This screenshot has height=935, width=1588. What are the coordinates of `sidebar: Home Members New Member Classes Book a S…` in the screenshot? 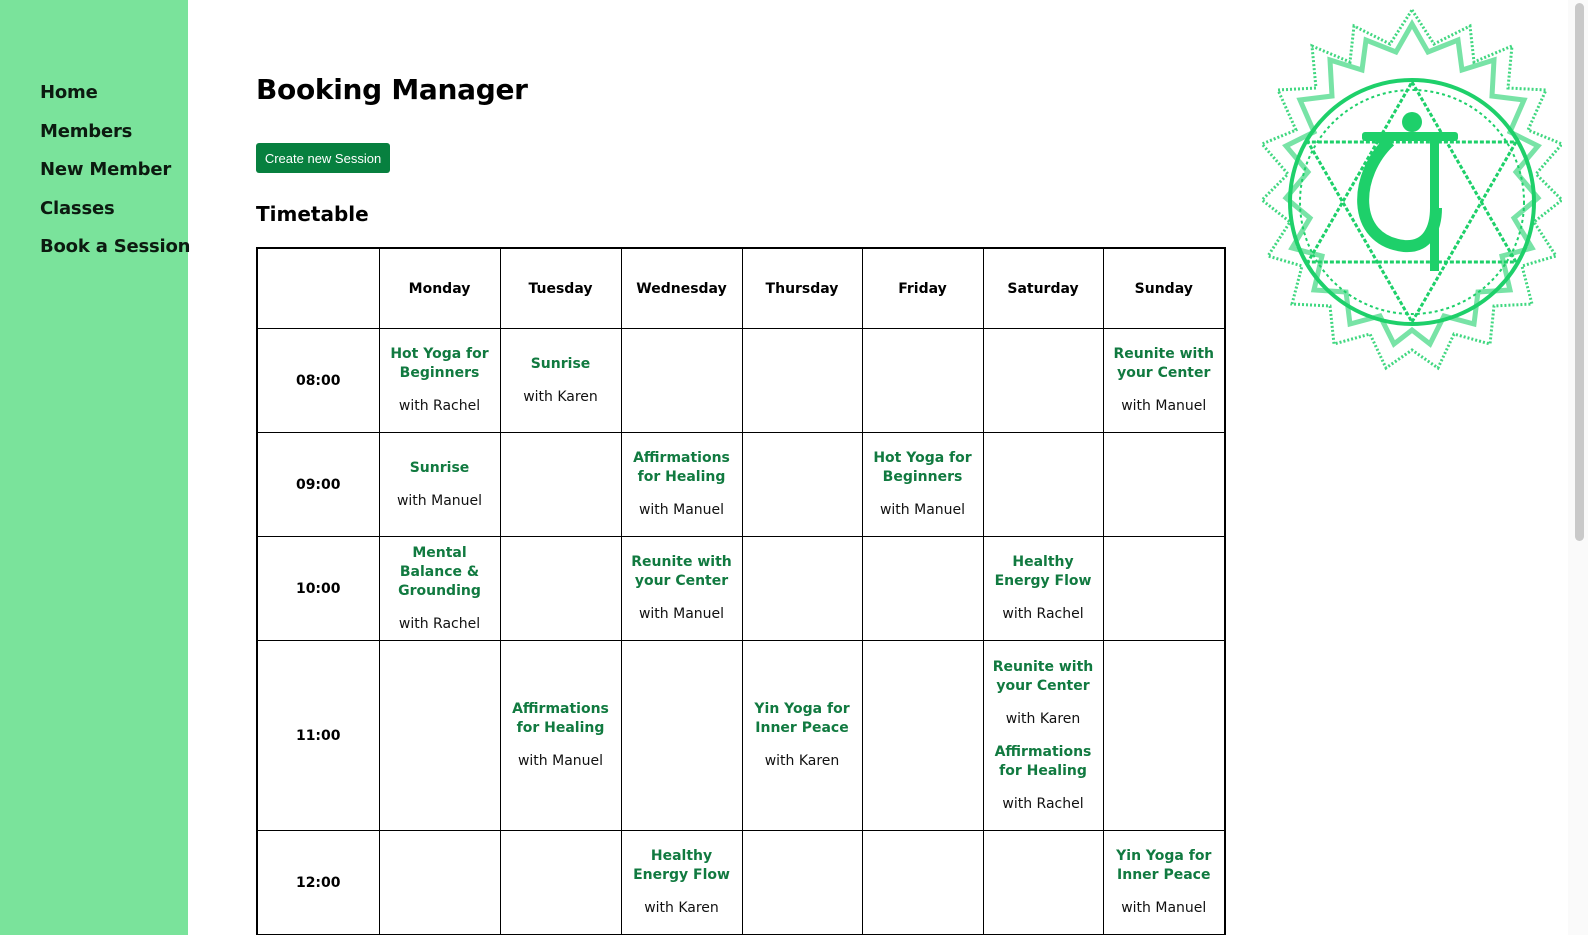 It's located at (95, 467).